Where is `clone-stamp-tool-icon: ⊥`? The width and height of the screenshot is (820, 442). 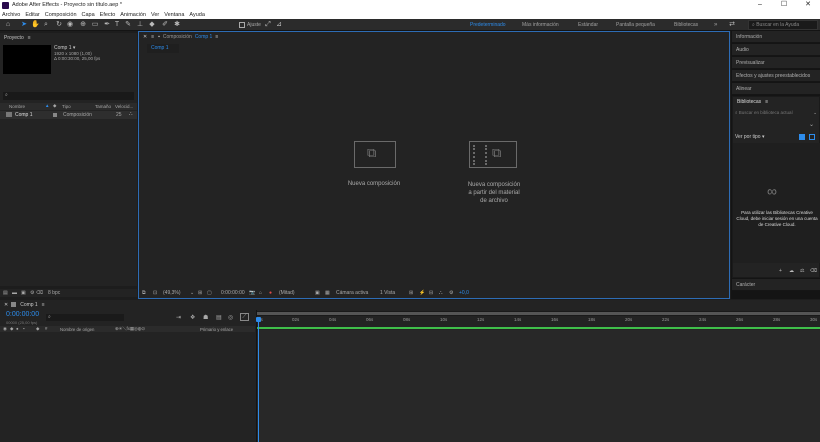
clone-stamp-tool-icon: ⊥ is located at coordinates (140, 25).